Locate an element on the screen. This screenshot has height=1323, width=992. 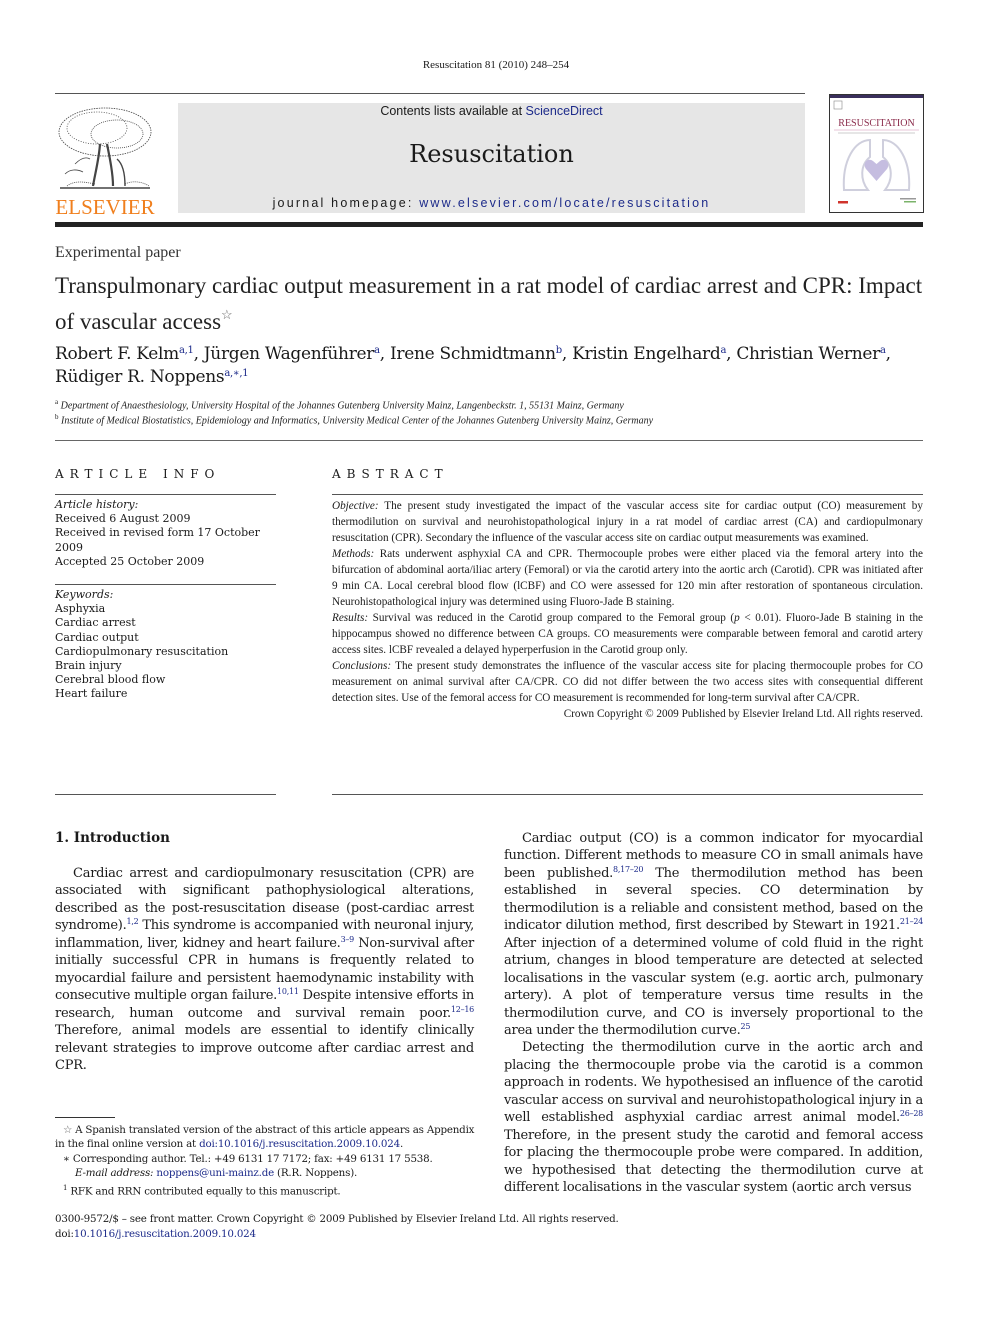
footnote-text: . is located at coordinates (401, 1144).